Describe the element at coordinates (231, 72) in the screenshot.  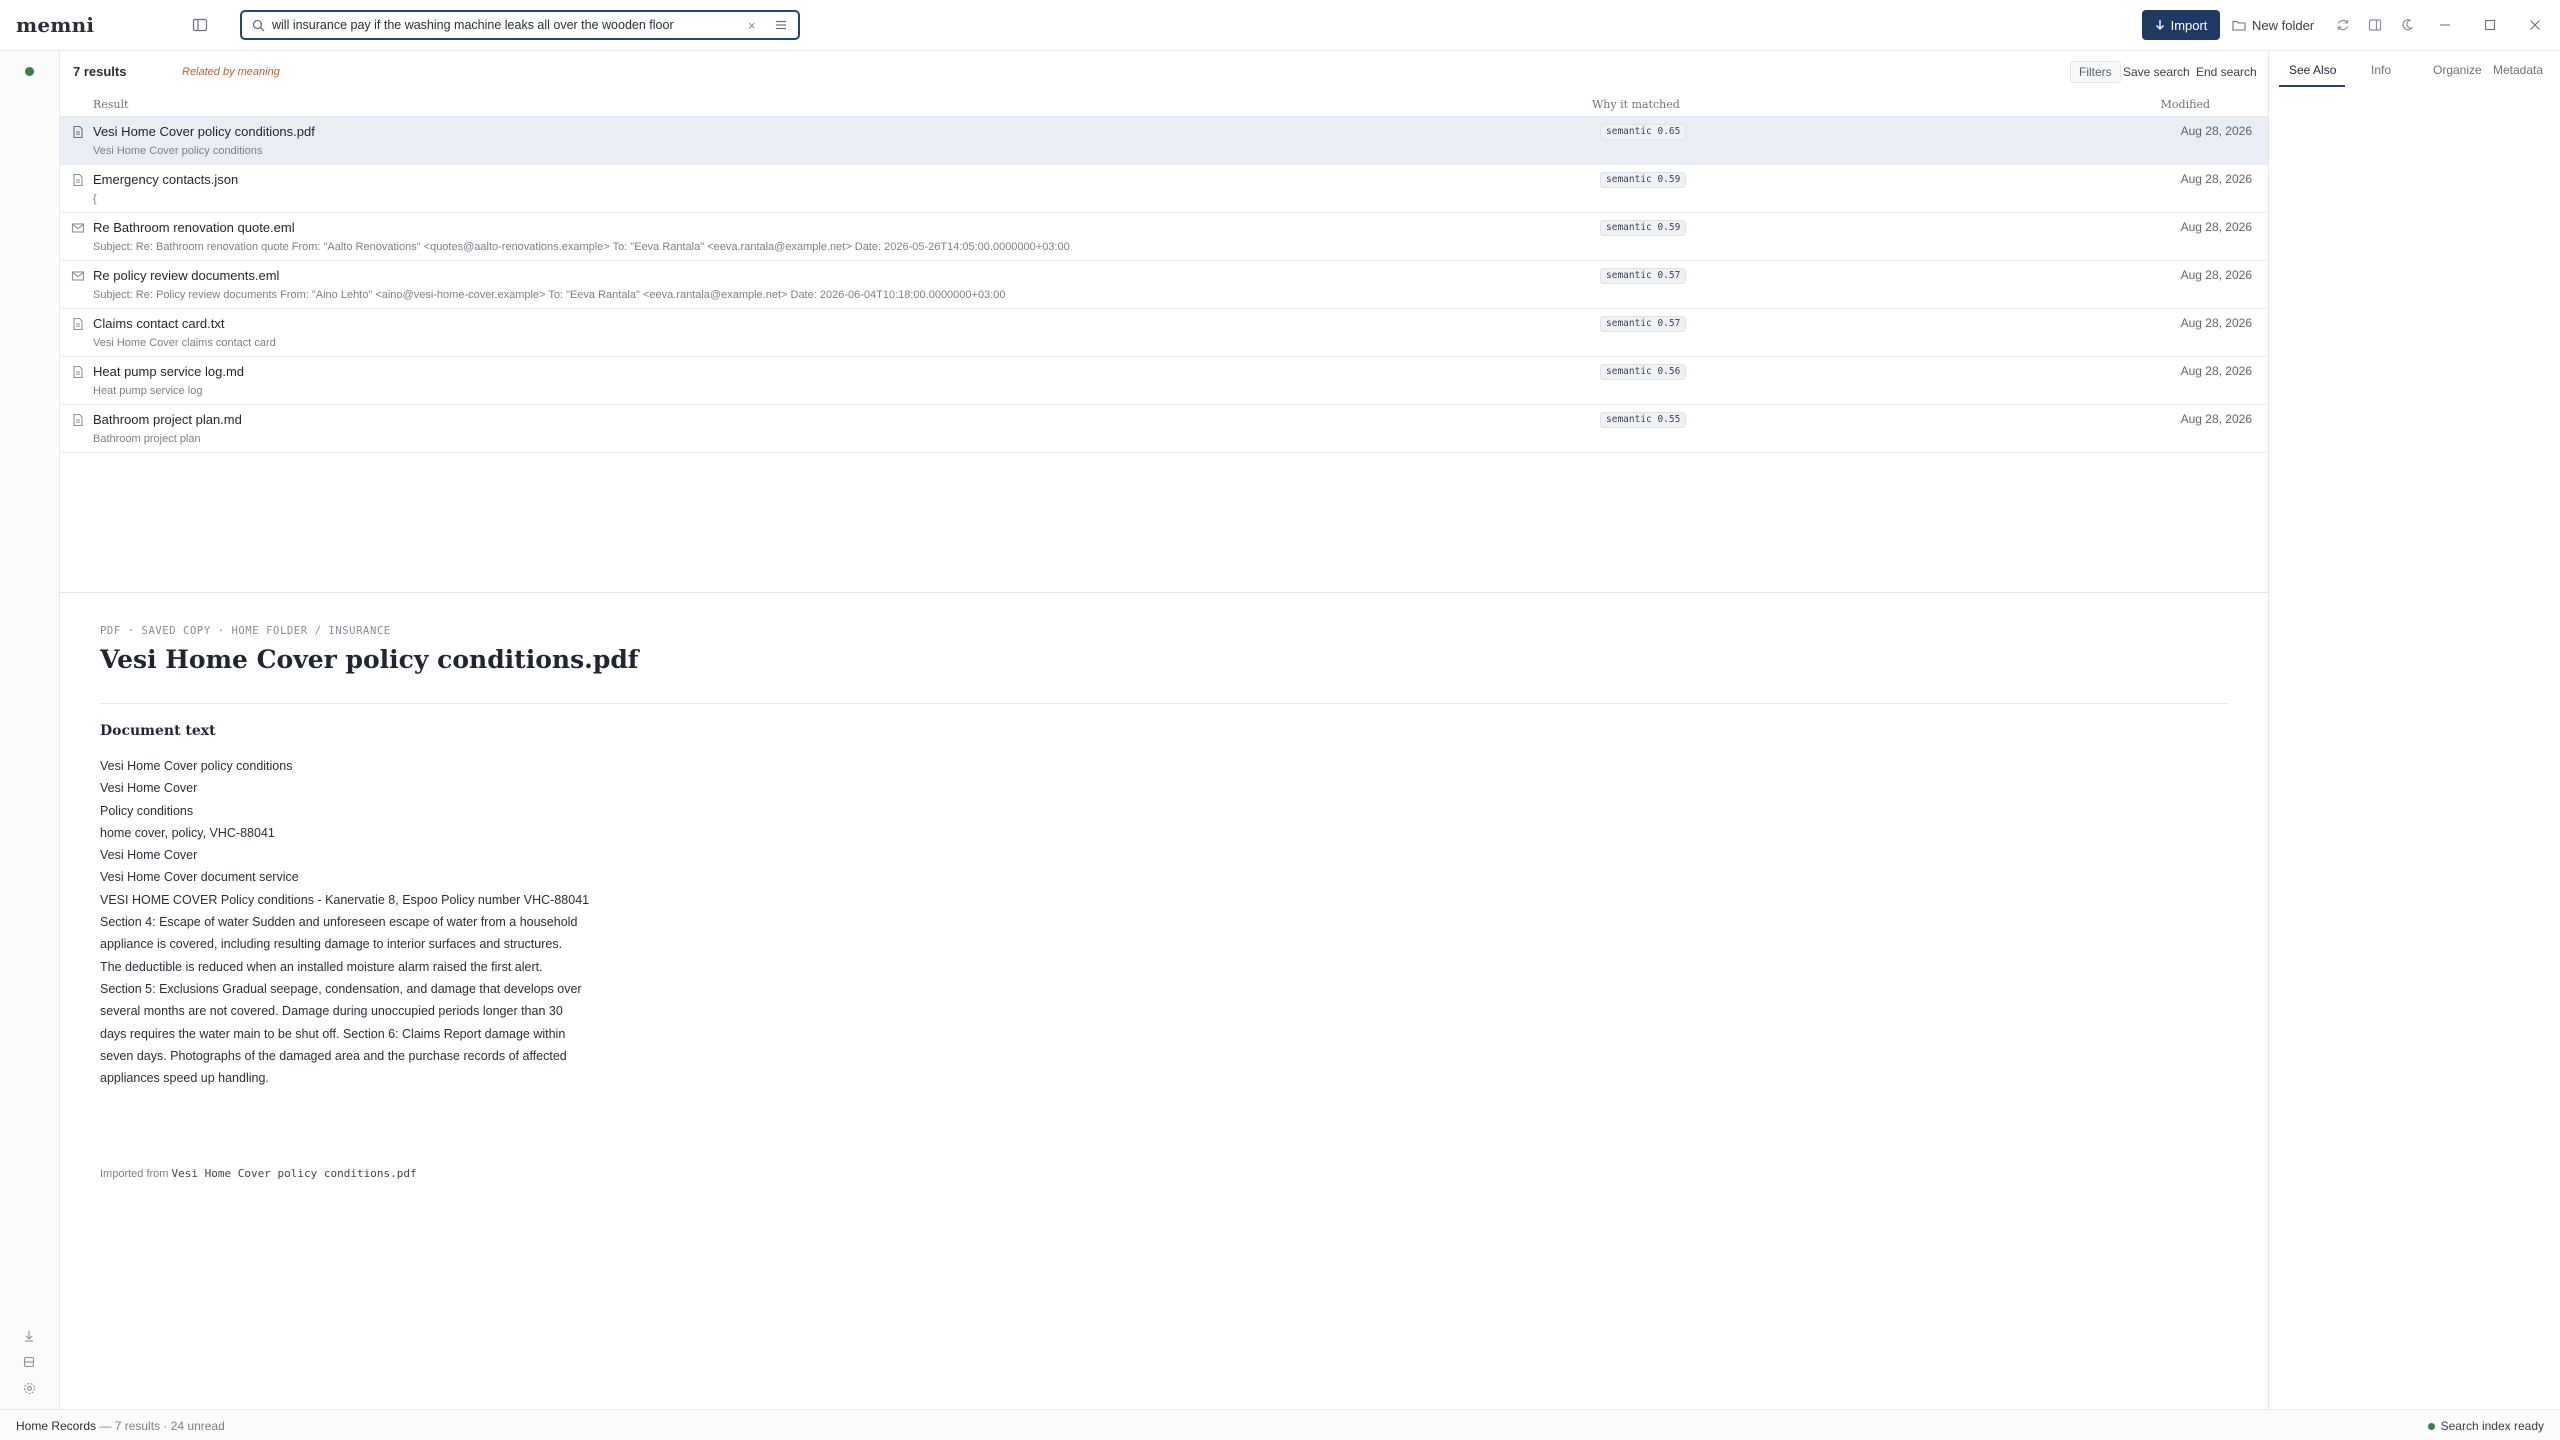
I see `search-mode-label: Related by meaning` at that location.